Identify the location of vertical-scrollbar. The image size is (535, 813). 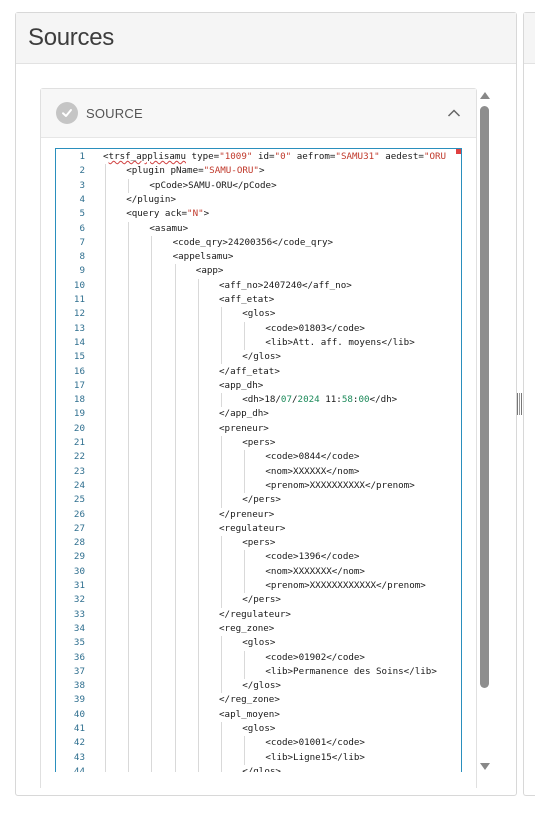
(485, 431).